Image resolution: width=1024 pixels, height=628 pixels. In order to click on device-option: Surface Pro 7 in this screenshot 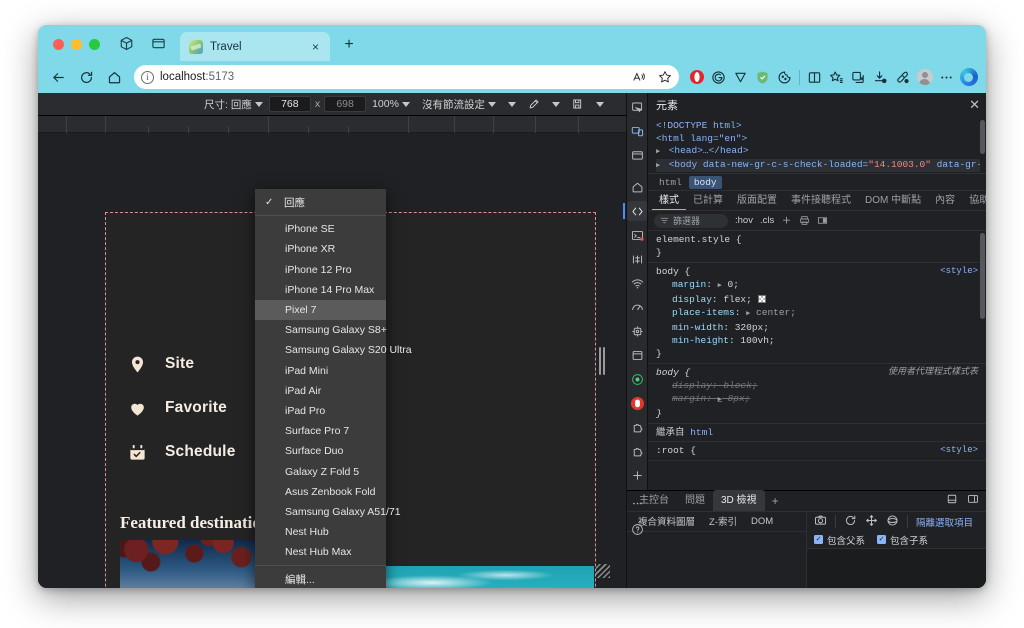, I will do `click(320, 431)`.